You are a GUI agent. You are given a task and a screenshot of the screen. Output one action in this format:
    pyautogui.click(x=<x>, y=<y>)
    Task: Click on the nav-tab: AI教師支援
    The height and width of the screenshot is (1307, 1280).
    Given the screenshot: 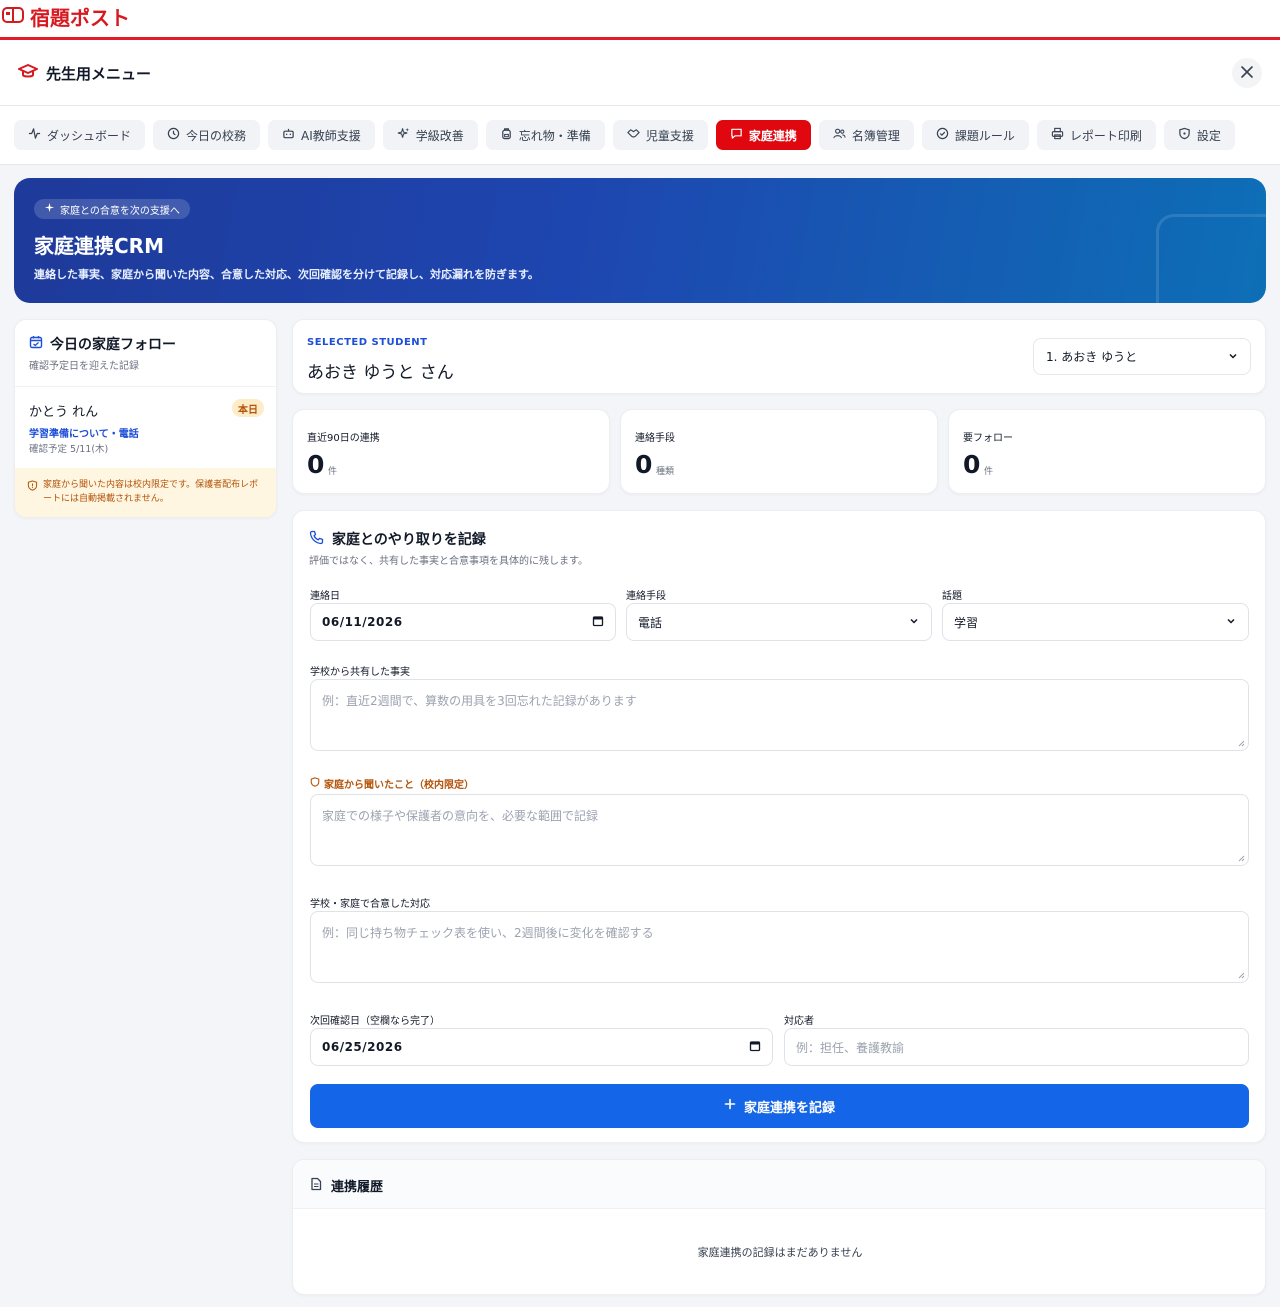 What is the action you would take?
    pyautogui.click(x=321, y=135)
    